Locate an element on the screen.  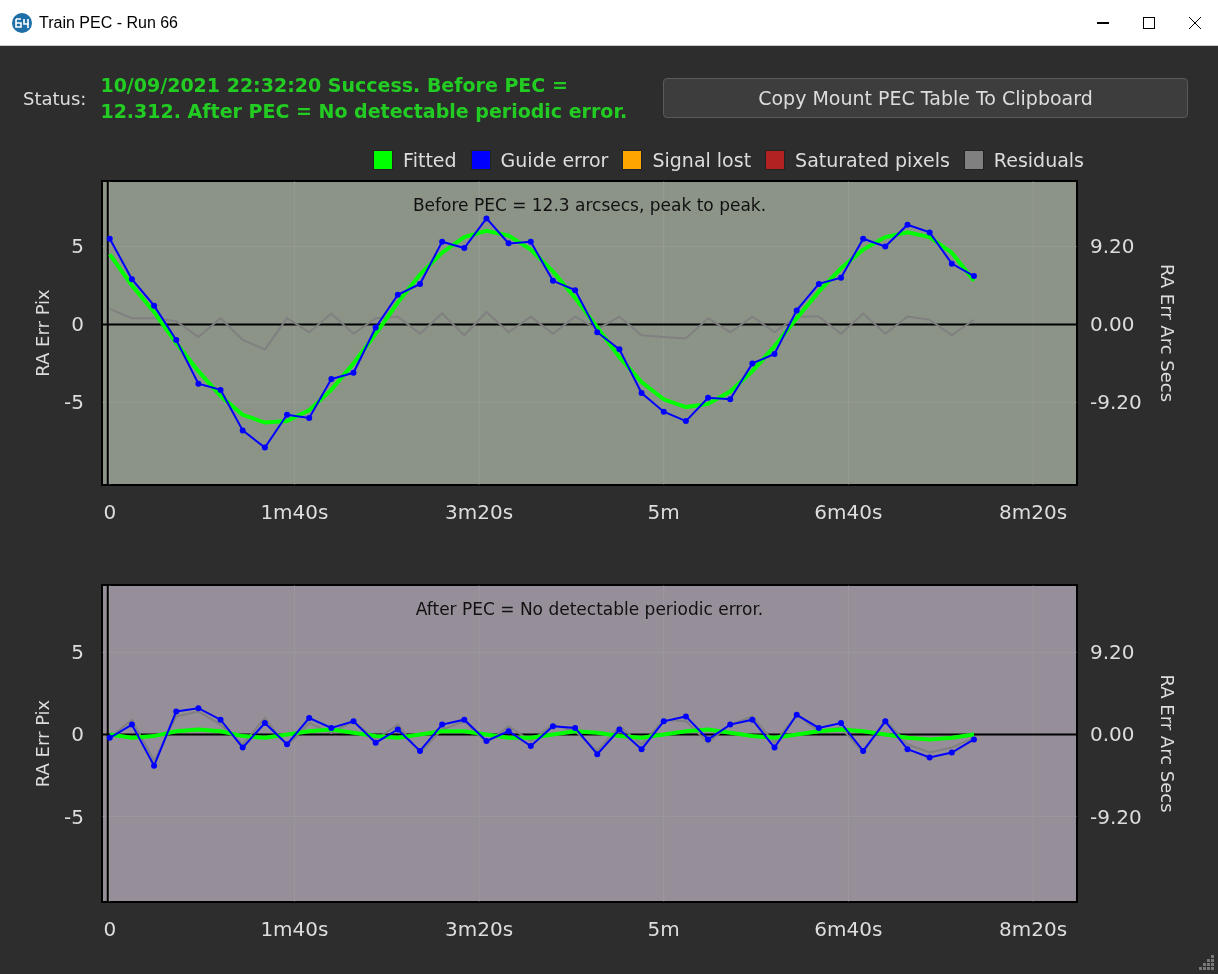
legend-label: Residuals is located at coordinates (1038, 160).